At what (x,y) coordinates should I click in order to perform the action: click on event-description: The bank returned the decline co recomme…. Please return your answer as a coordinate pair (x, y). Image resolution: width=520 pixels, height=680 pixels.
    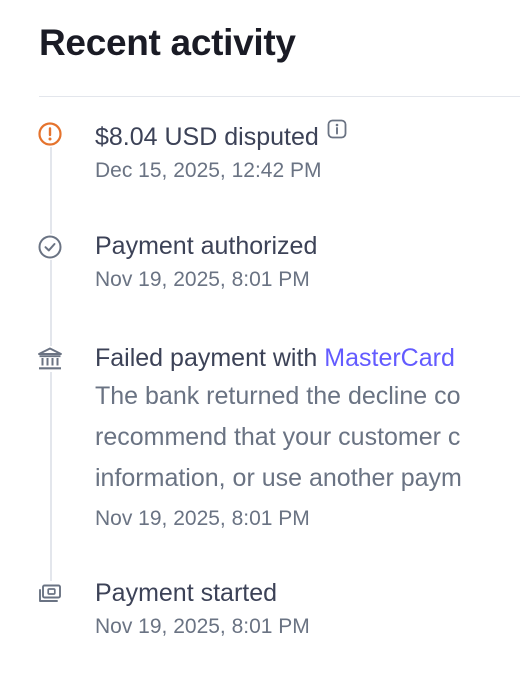
    Looking at the image, I should click on (307, 437).